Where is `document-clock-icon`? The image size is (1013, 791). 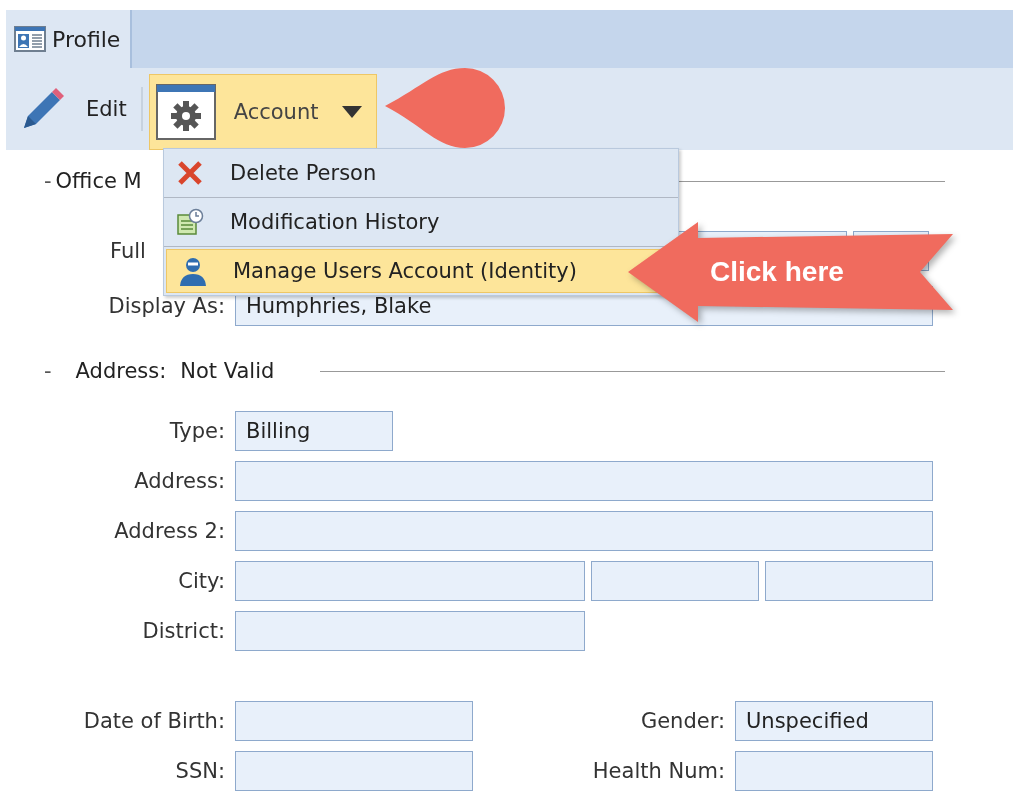
document-clock-icon is located at coordinates (190, 222).